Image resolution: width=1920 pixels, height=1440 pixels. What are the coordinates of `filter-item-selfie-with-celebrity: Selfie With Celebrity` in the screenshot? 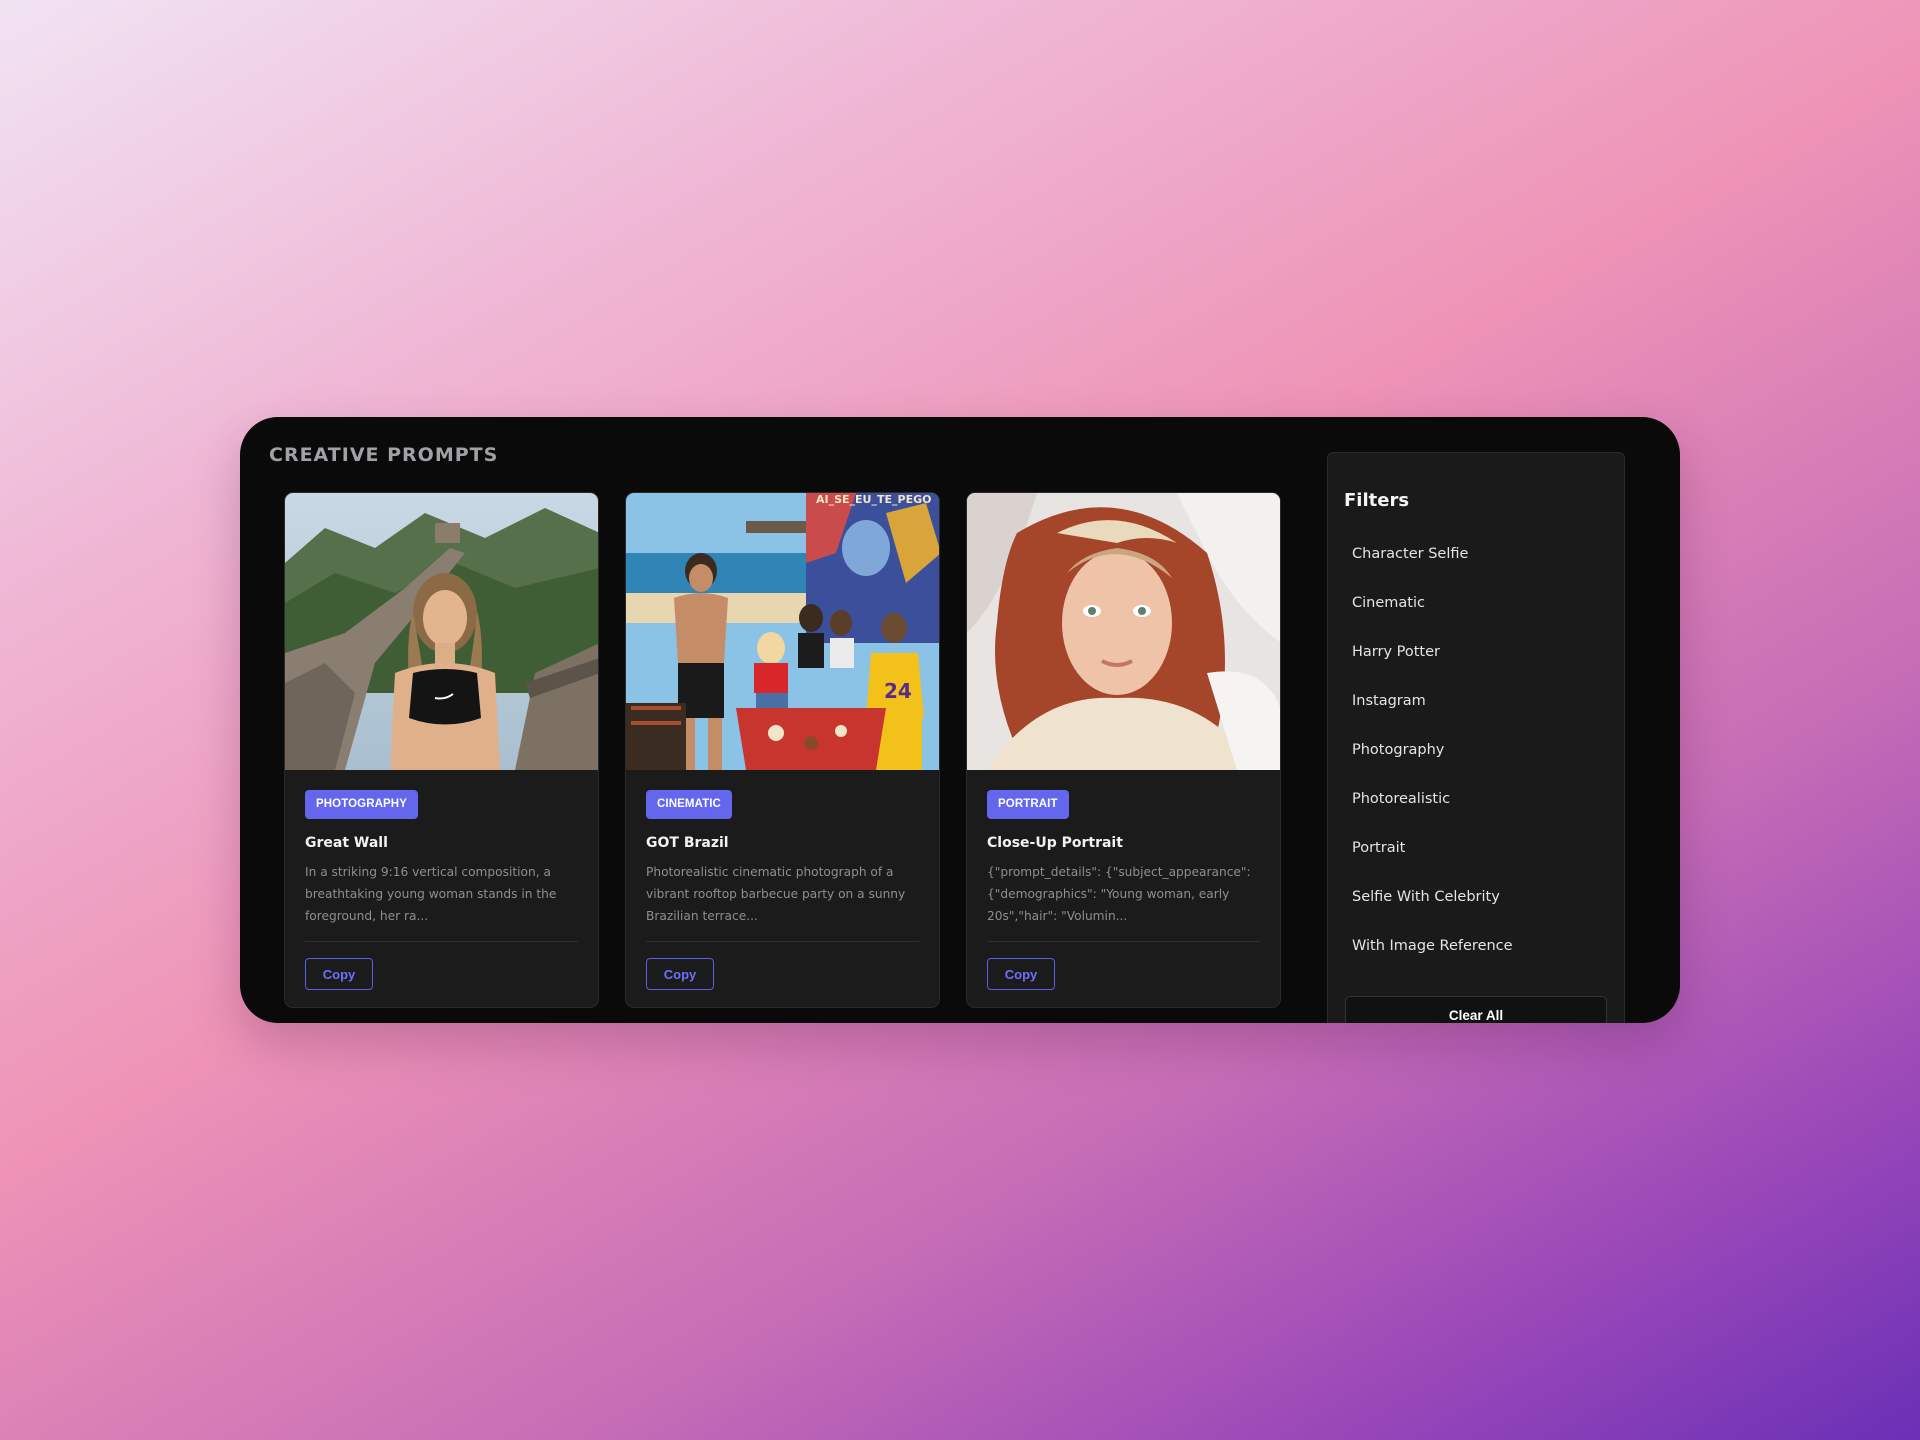 It's located at (1476, 904).